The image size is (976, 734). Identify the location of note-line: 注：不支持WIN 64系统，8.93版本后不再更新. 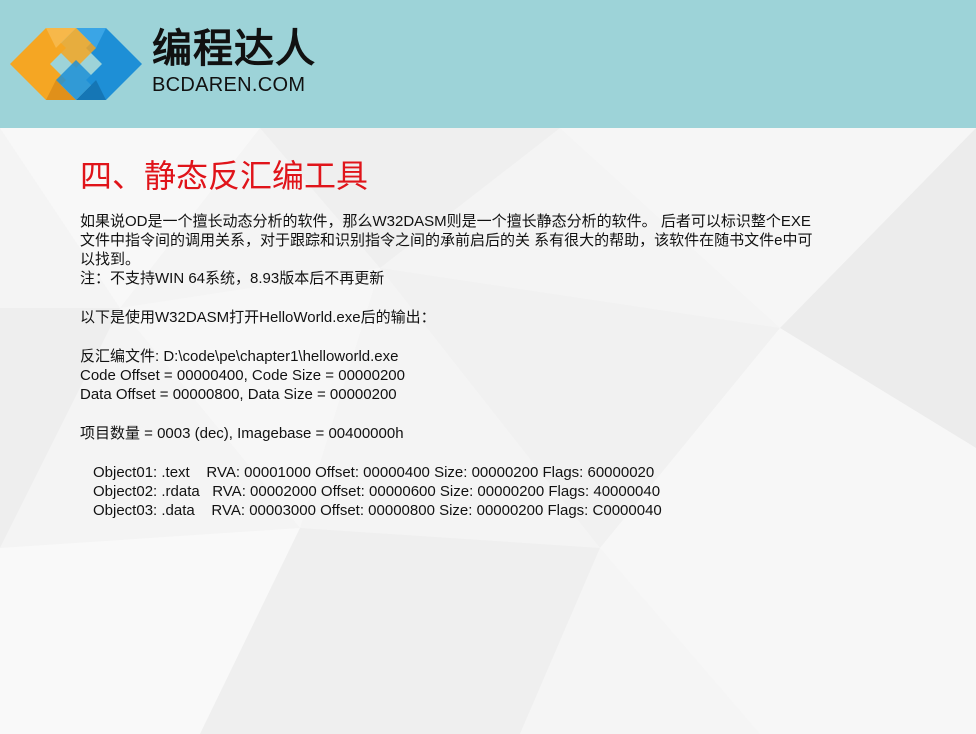
(232, 278).